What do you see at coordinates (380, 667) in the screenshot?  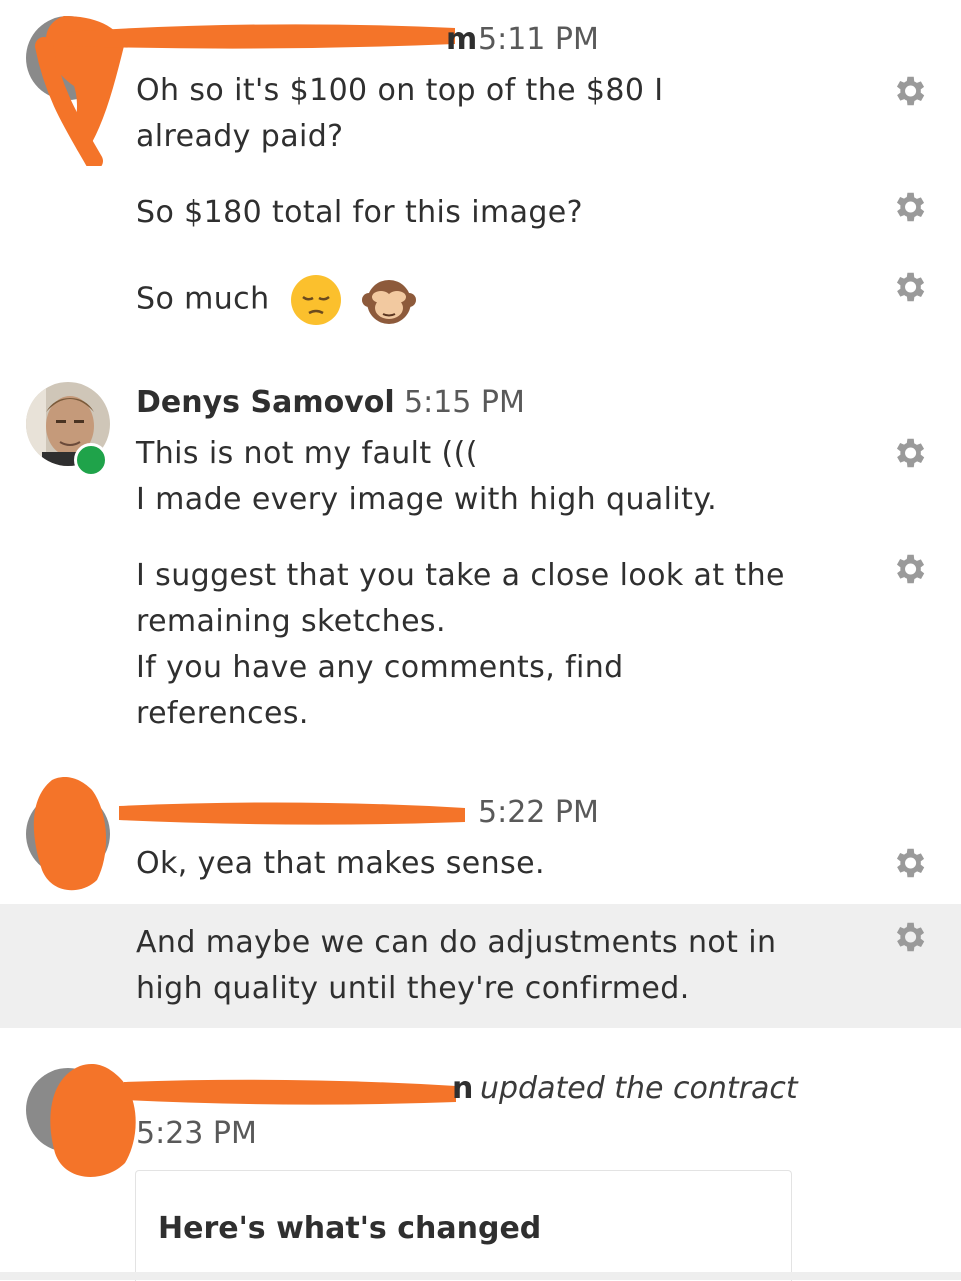 I see `message-line: If you have any comments, find` at bounding box center [380, 667].